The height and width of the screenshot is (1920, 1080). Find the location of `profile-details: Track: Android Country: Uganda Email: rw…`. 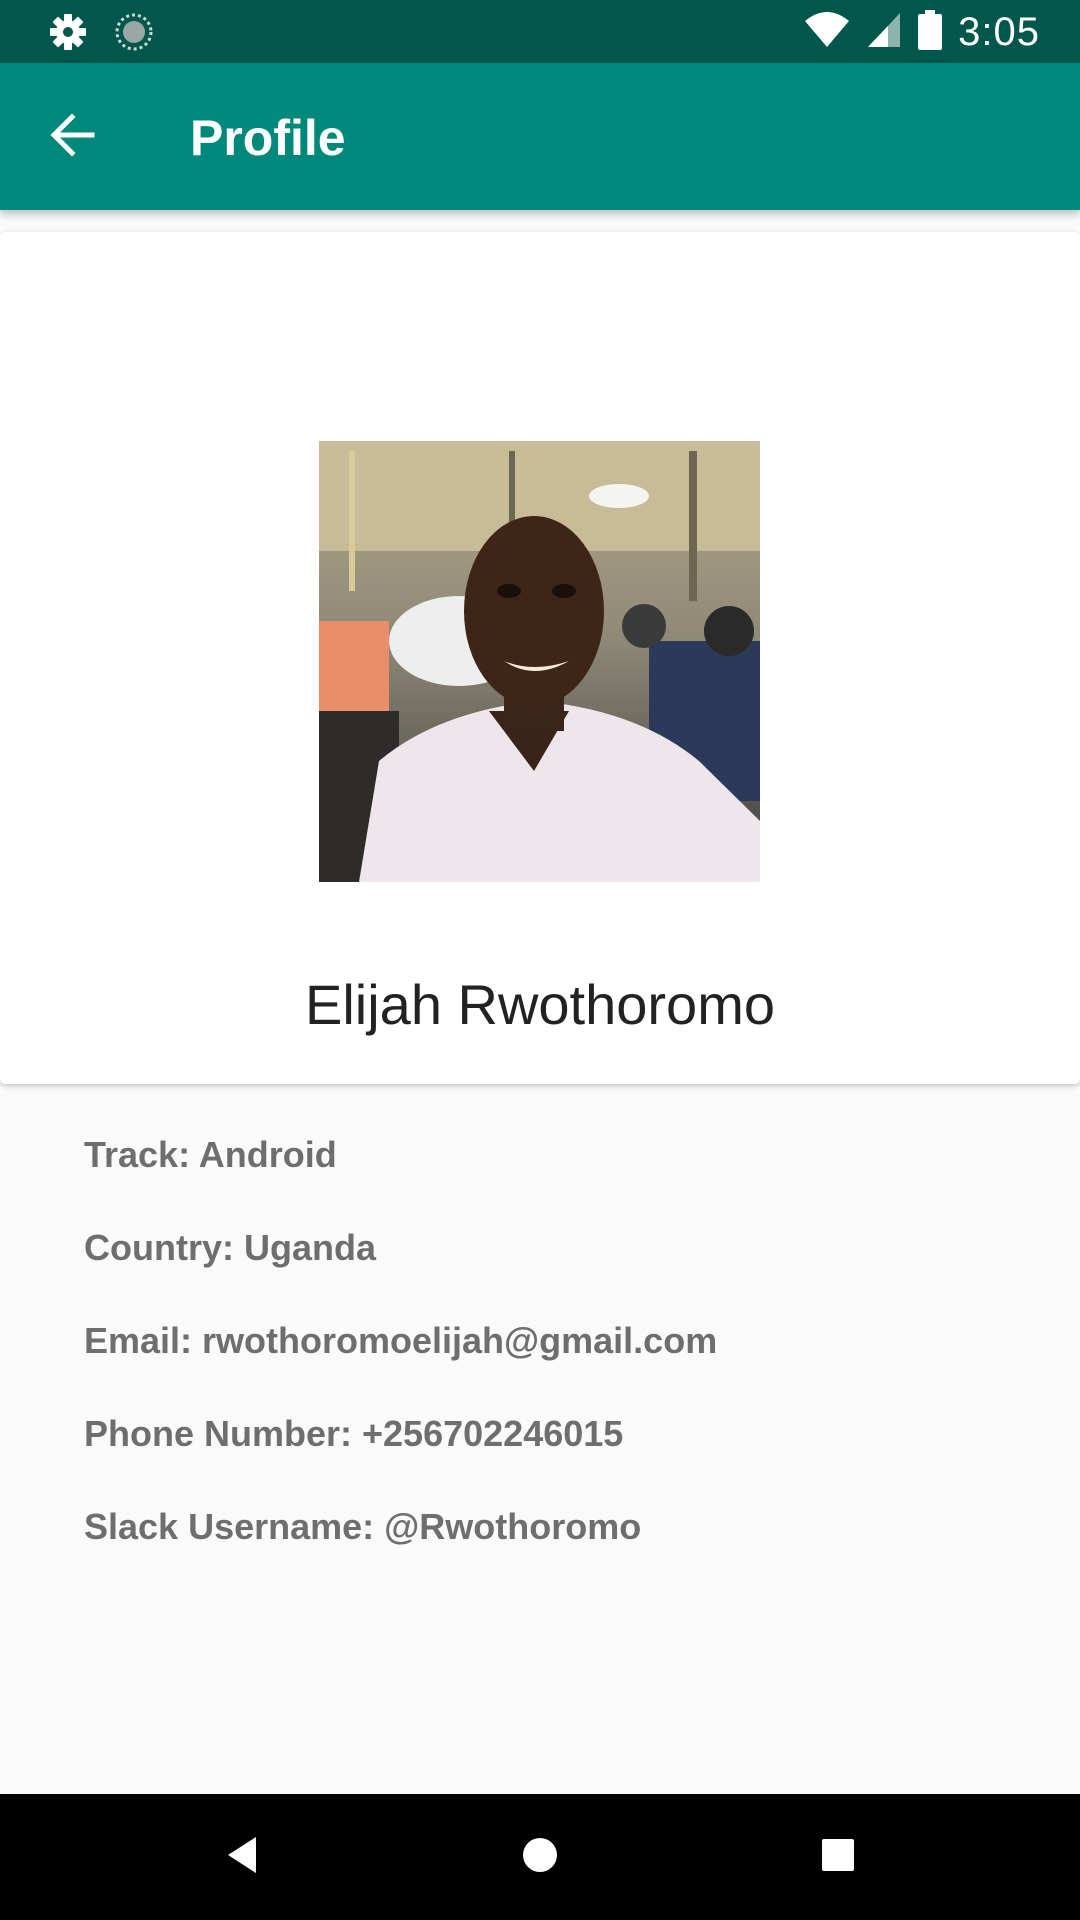

profile-details: Track: Android Country: Uganda Email: rw… is located at coordinates (400, 1362).